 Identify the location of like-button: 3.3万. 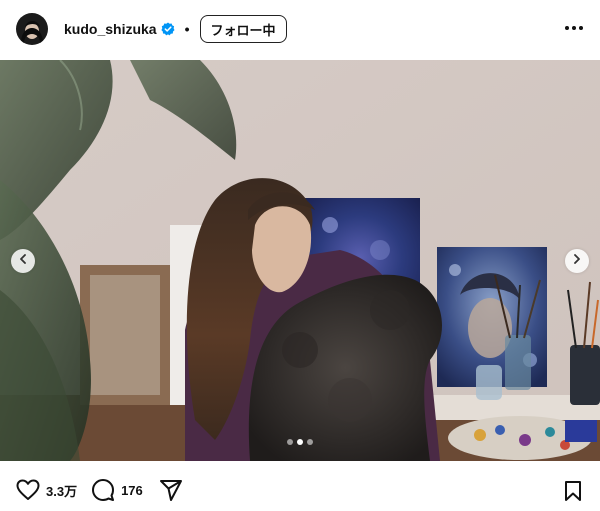
(46, 490).